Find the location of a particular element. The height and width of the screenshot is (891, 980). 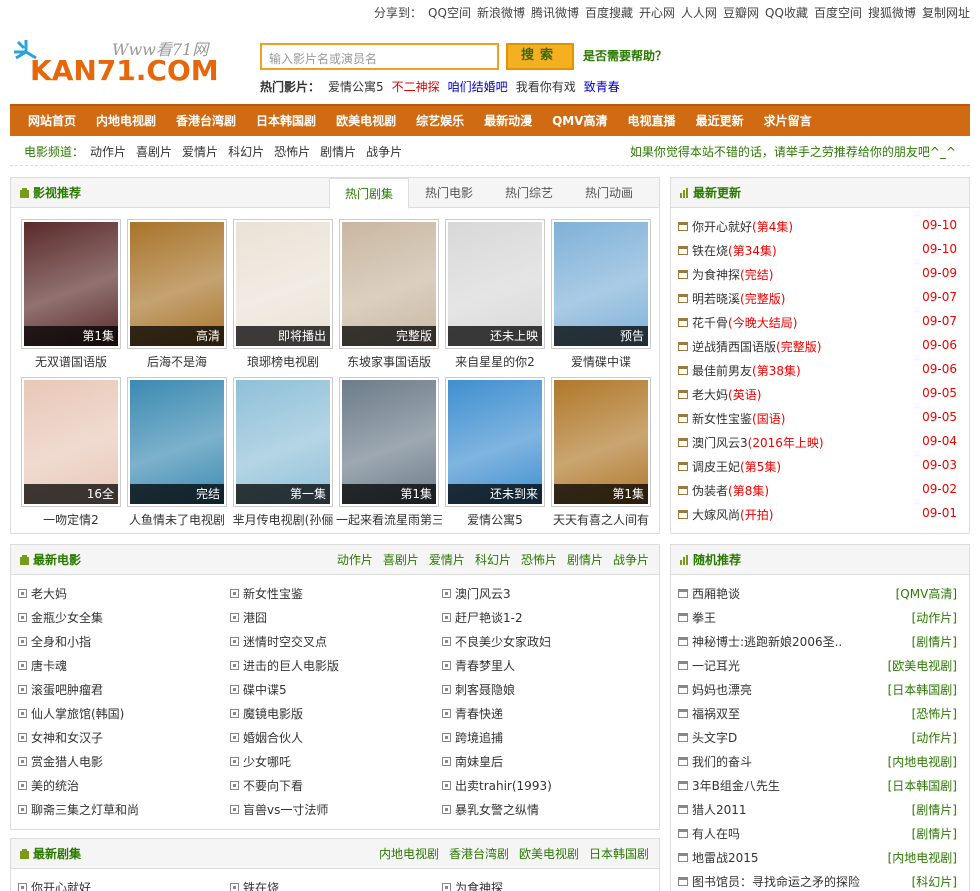

update-item: 大嫁风尚 (开拍) is located at coordinates (725, 514).